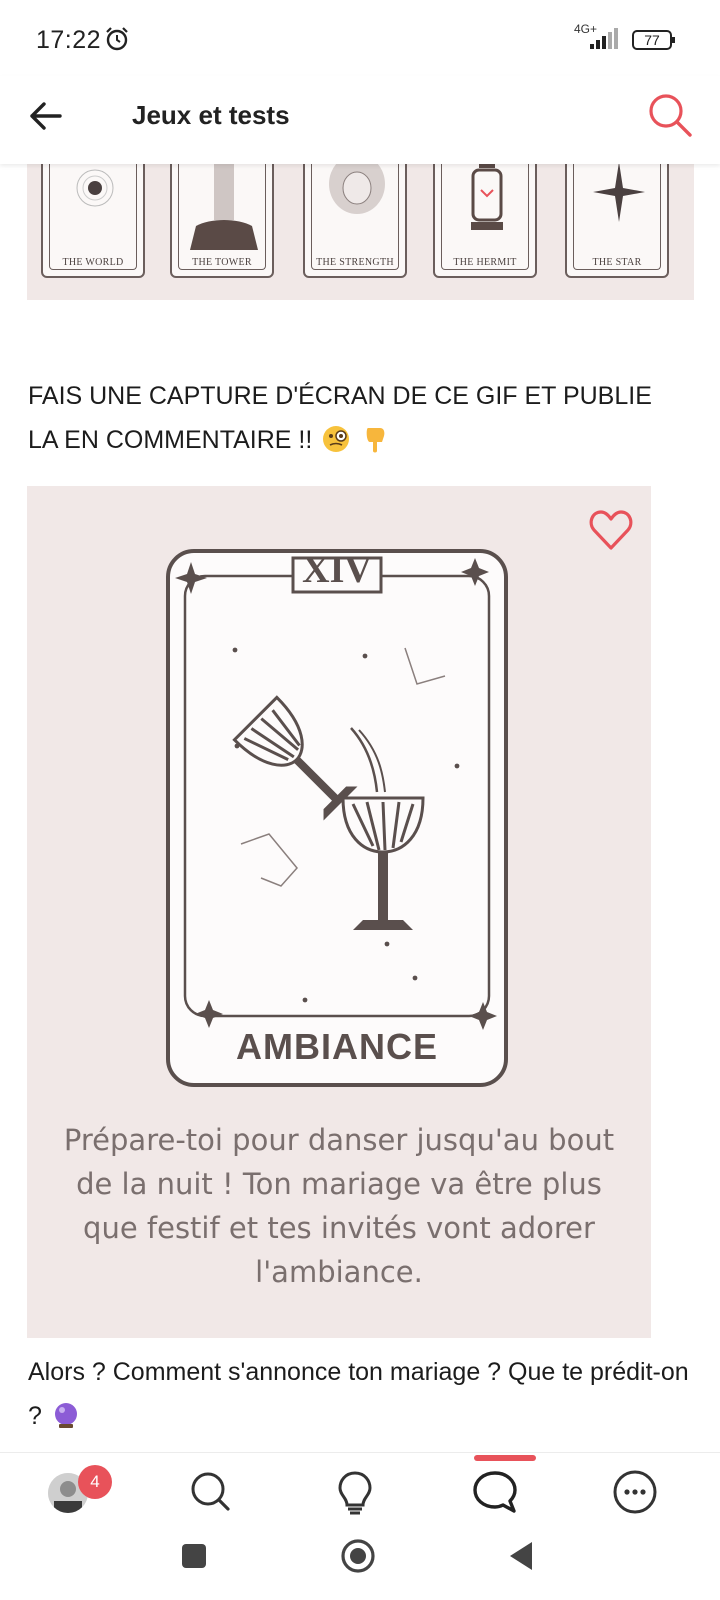  Describe the element at coordinates (358, 1556) in the screenshot. I see `home-icon` at that location.